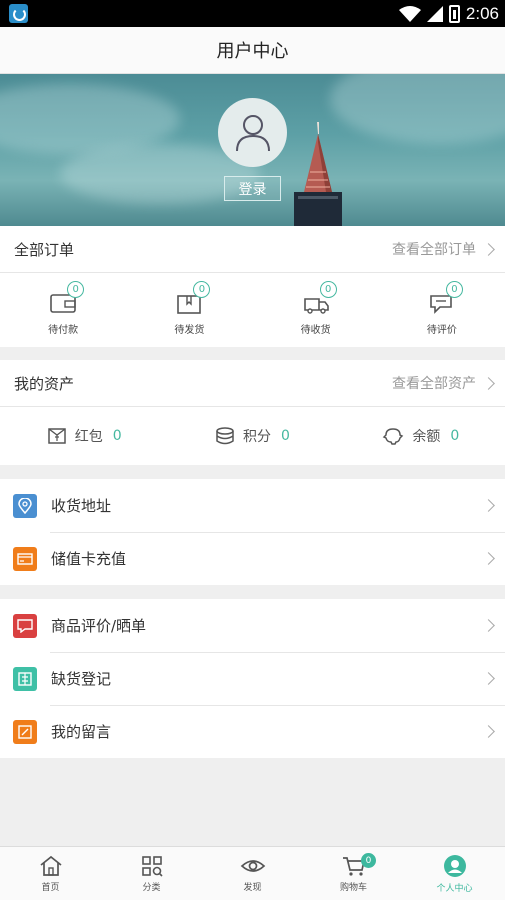 This screenshot has width=505, height=900. I want to click on login-button: 登录, so click(252, 188).